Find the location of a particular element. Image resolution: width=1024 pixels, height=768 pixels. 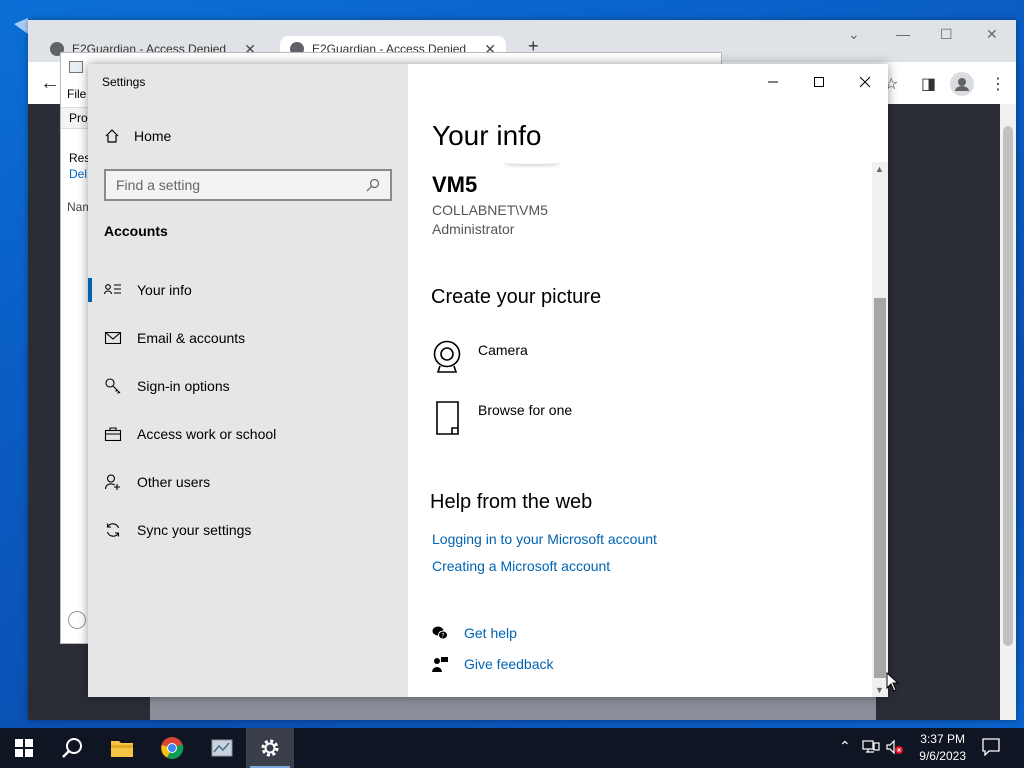

help-heading: Help from the web is located at coordinates (511, 502).